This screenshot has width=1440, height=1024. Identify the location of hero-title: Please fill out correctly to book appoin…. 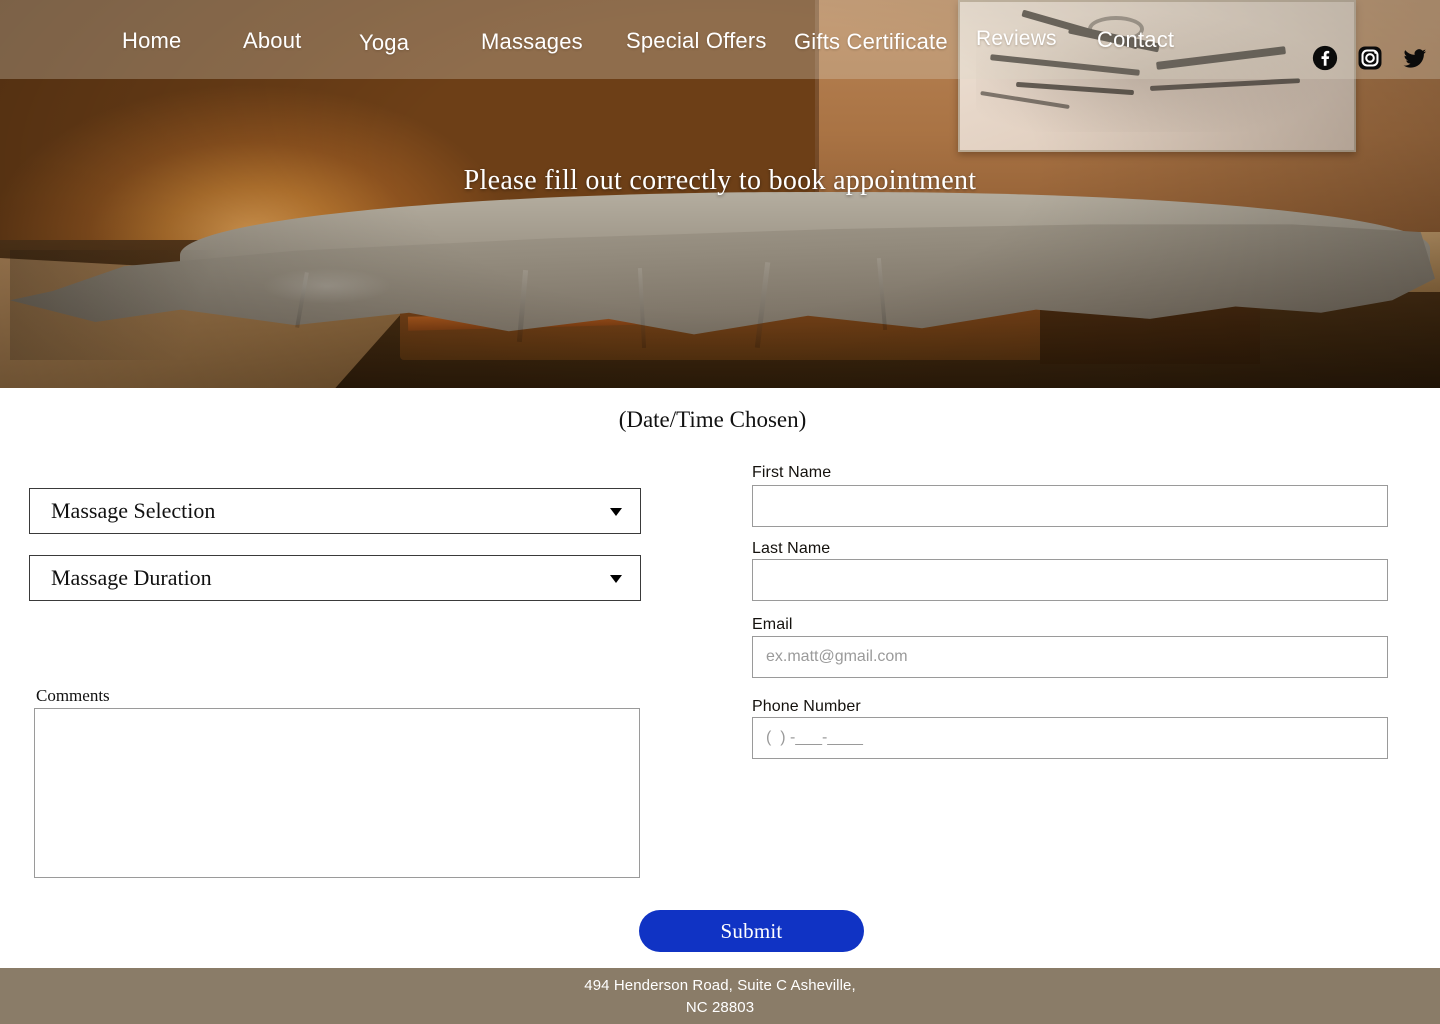
(720, 180).